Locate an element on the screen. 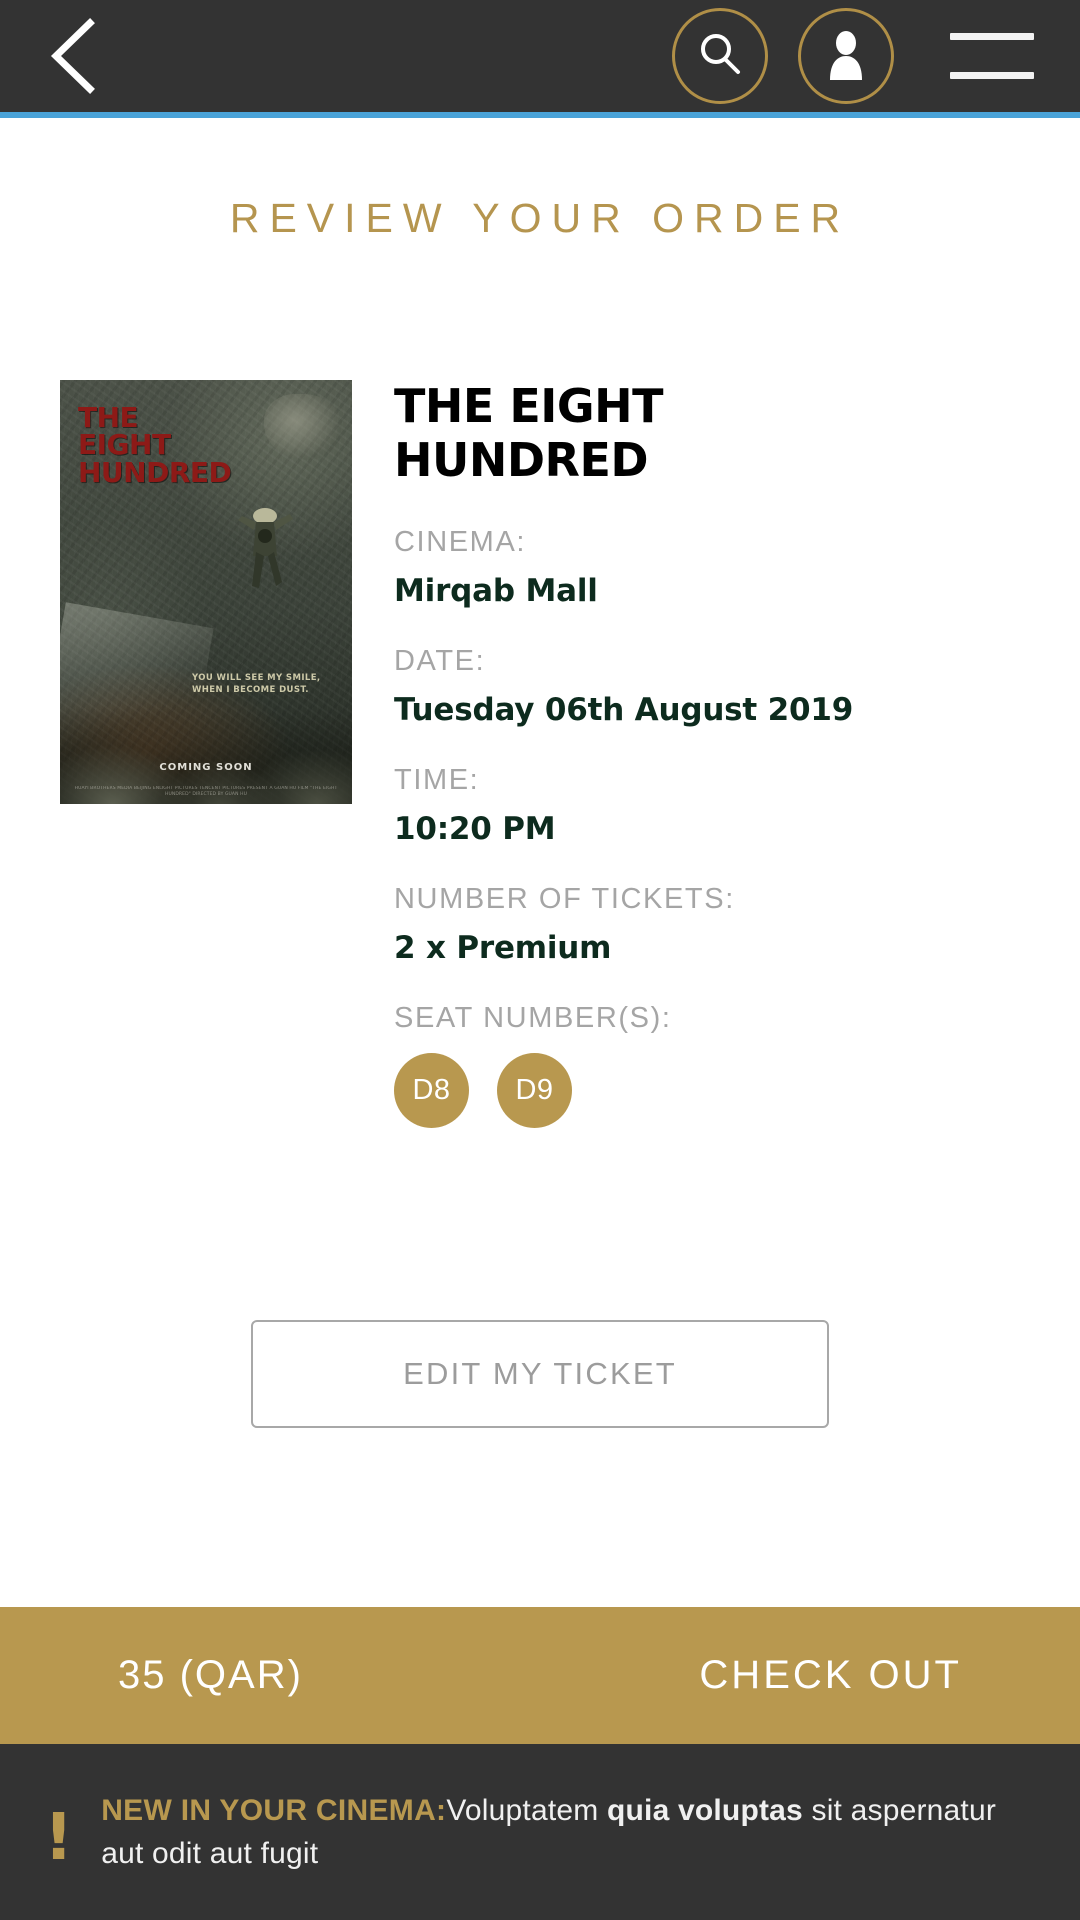  hamburger-menu-icon-bar-top is located at coordinates (992, 36).